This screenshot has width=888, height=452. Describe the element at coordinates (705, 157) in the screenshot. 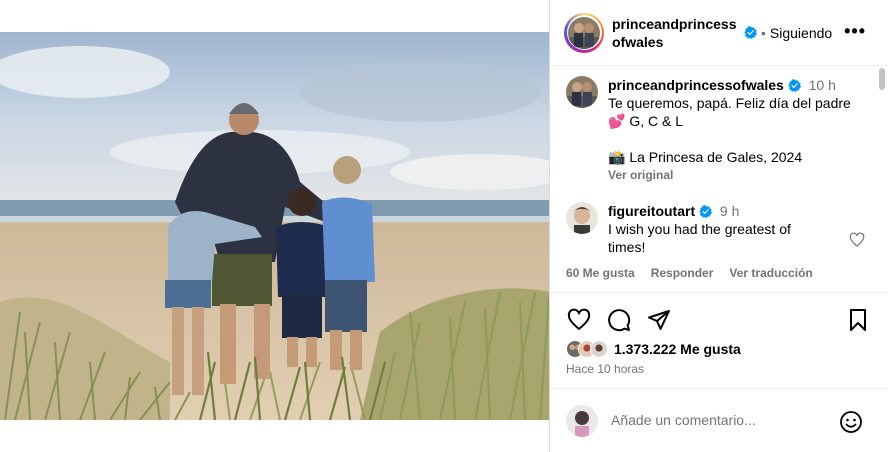

I see `caption-credit: 📸 La Princesa de Gales, 2024` at that location.